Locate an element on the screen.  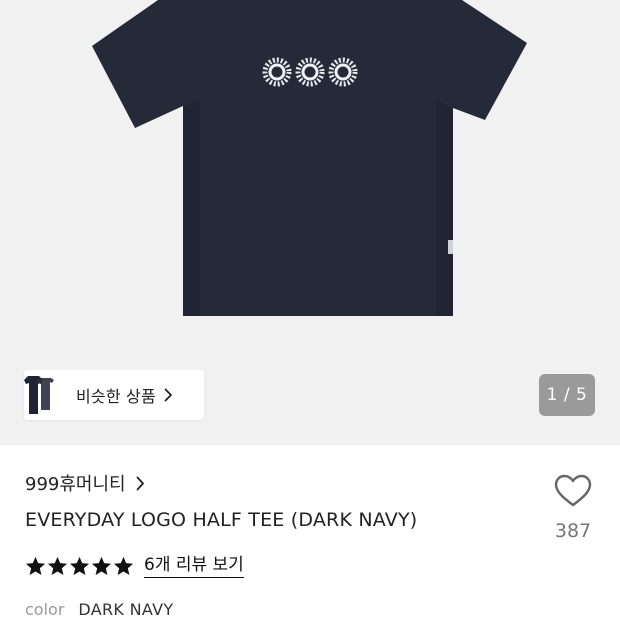
star-rating is located at coordinates (79, 566).